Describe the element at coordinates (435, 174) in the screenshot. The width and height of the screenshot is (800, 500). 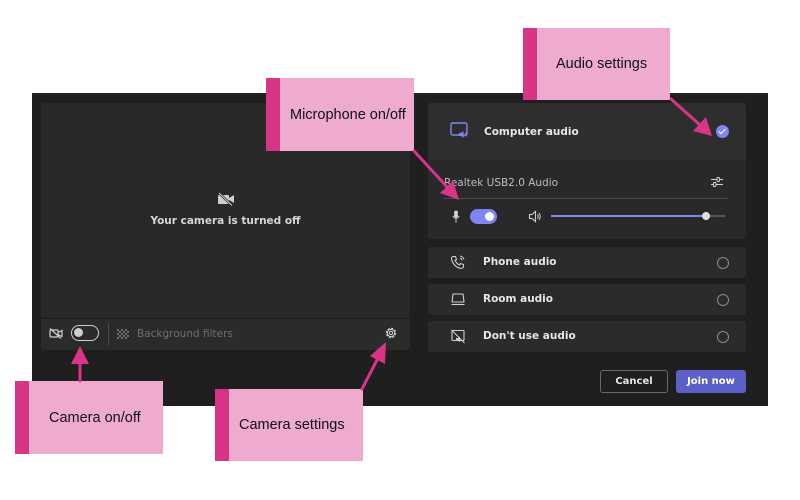
I see `arrow-microphone` at that location.